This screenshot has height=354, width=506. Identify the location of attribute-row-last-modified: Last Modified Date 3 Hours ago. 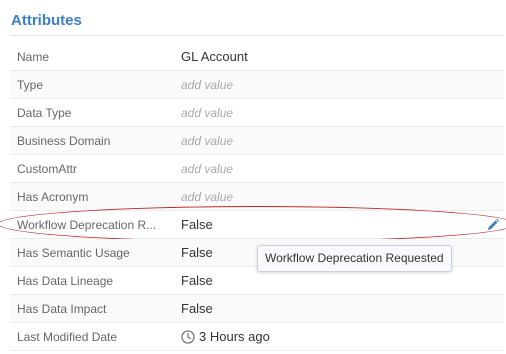
(257, 337).